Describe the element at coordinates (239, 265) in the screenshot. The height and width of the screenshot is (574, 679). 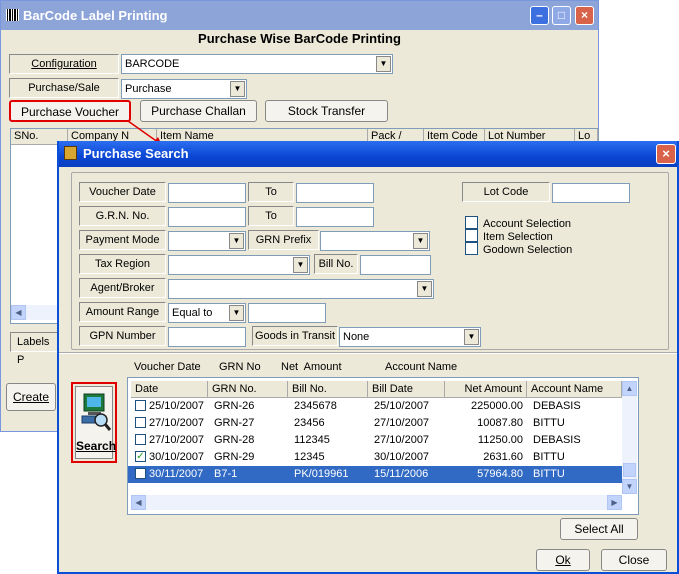
I see `tax-region-dropdown: ▼` at that location.